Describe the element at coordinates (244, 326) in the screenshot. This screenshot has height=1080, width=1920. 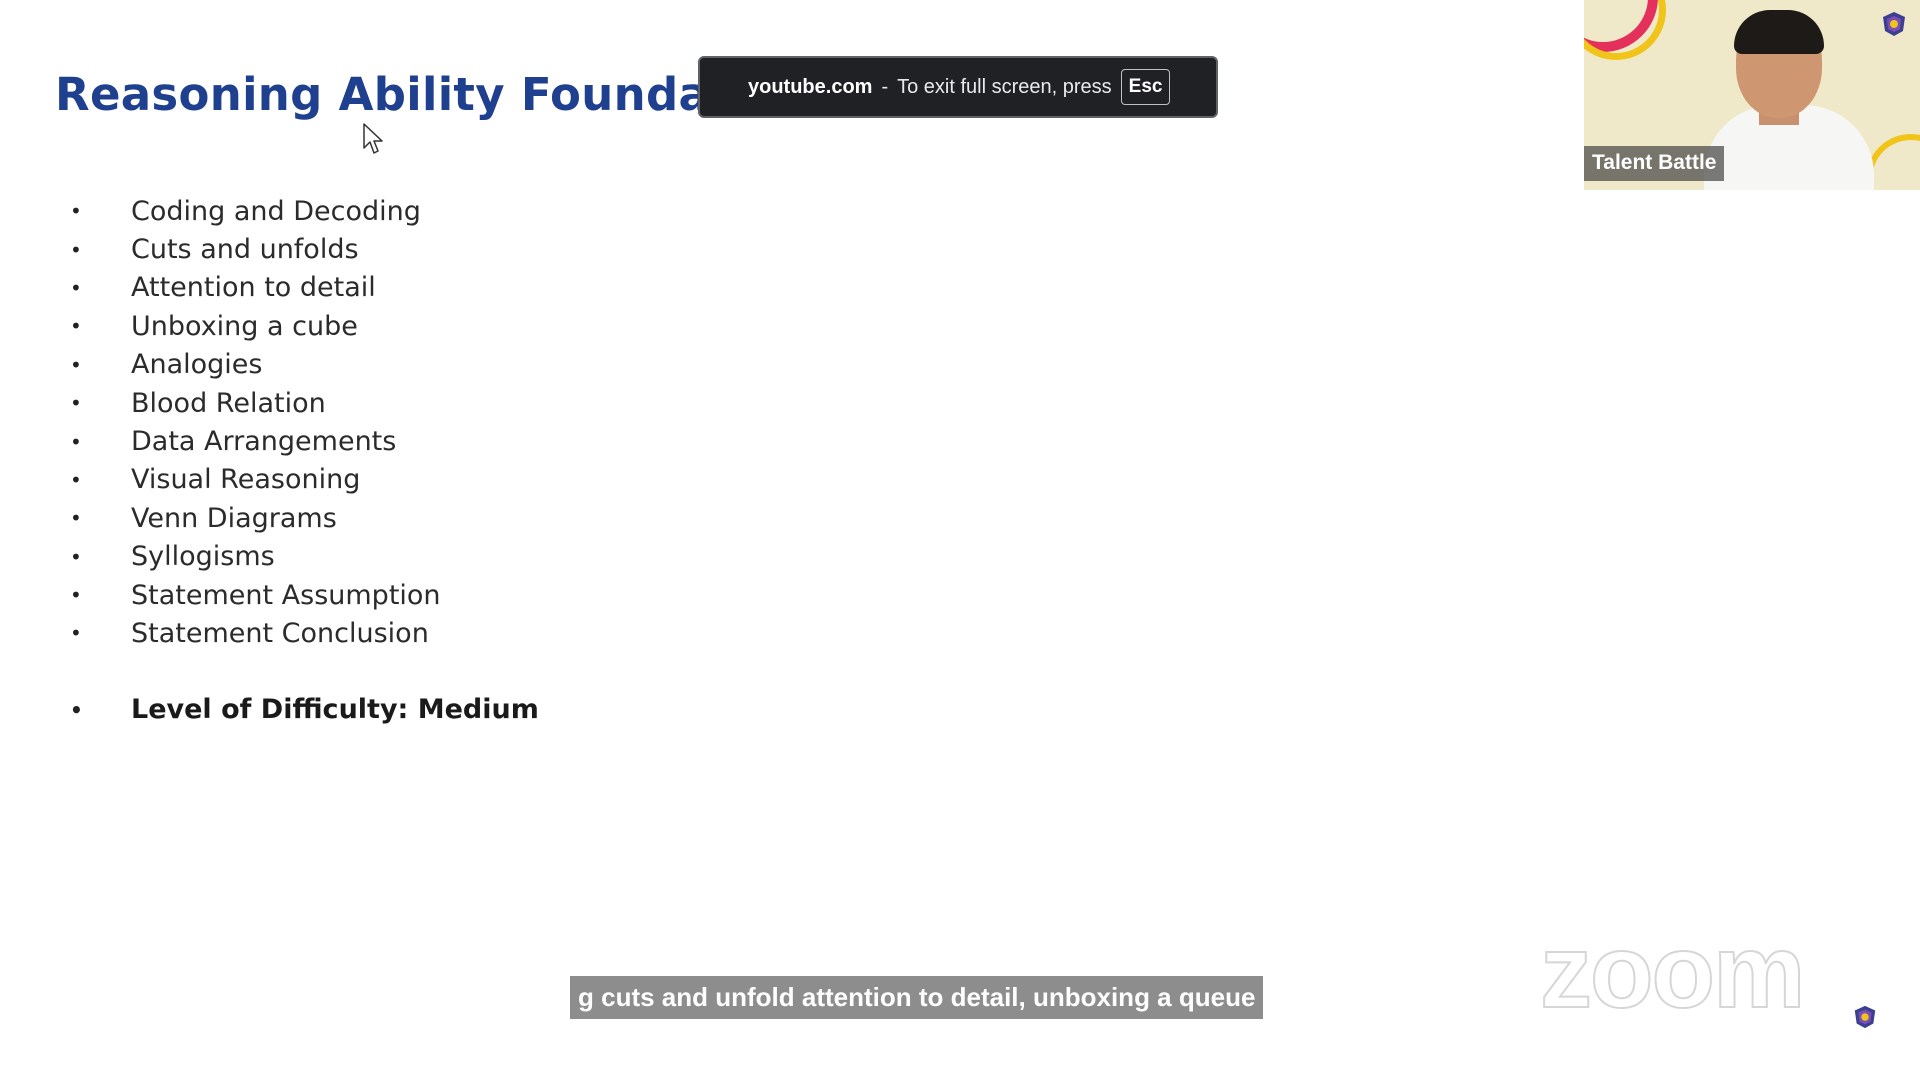
I see `topic-label: Unboxing a cube` at that location.